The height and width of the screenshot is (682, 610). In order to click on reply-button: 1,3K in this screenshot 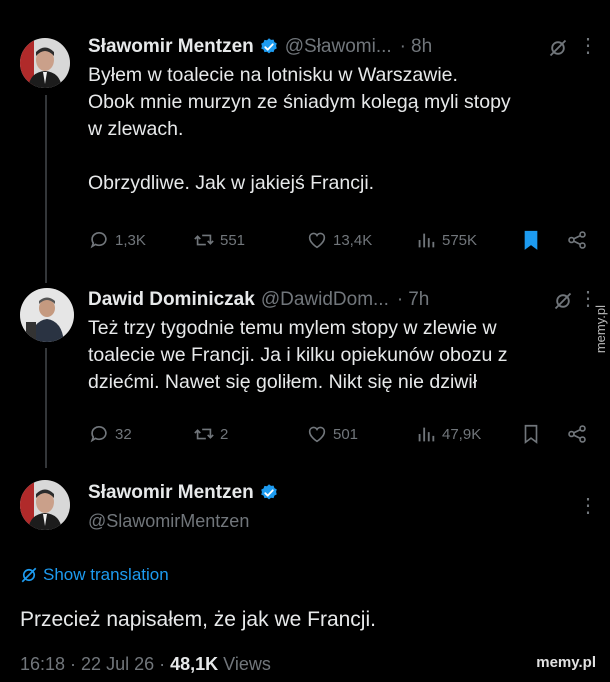, I will do `click(117, 240)`.